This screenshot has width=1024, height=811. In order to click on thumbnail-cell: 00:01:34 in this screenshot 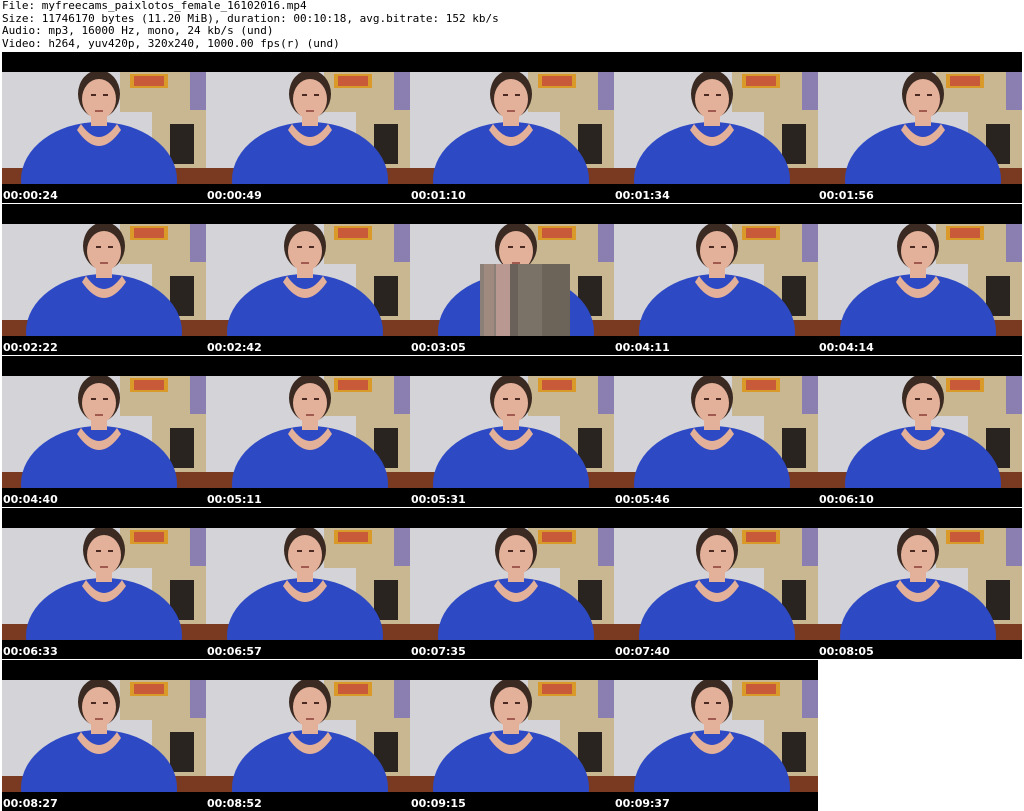, I will do `click(716, 127)`.